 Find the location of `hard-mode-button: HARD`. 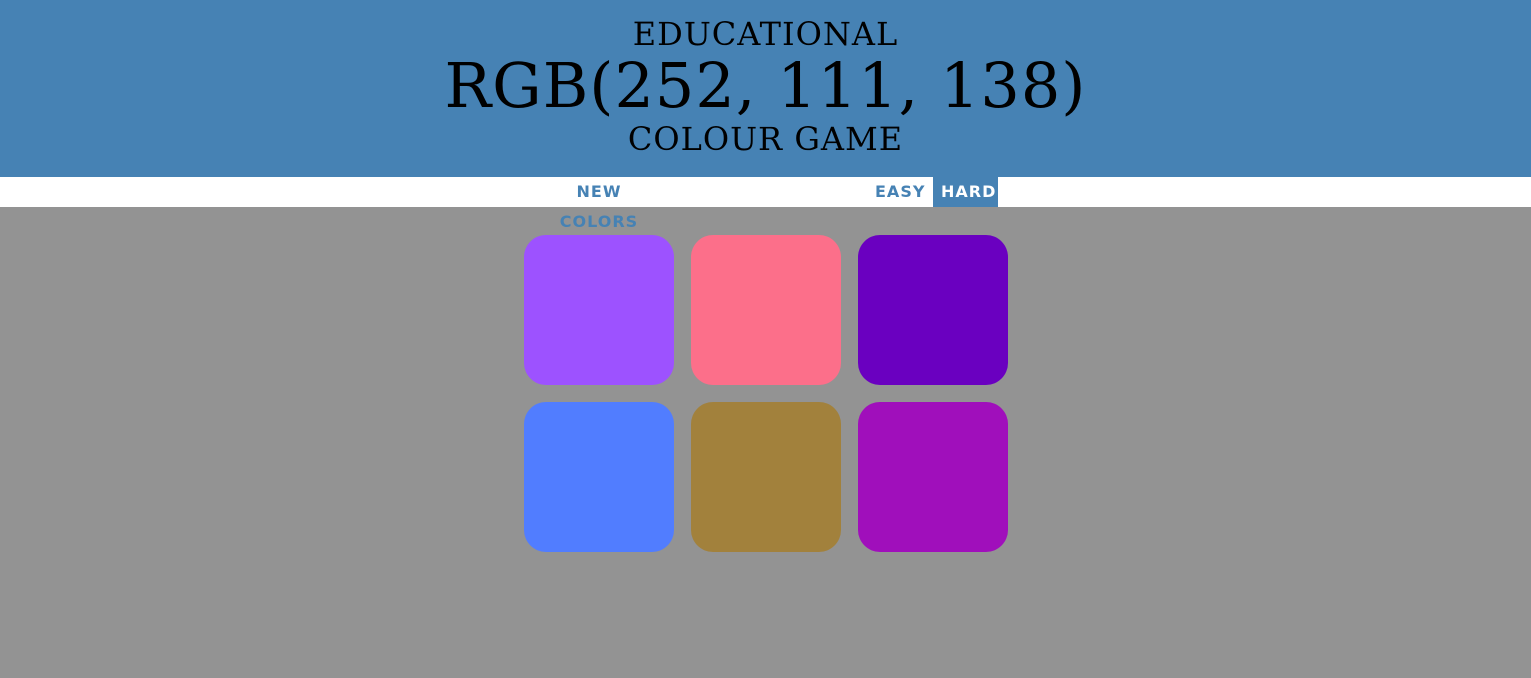

hard-mode-button: HARD is located at coordinates (965, 192).